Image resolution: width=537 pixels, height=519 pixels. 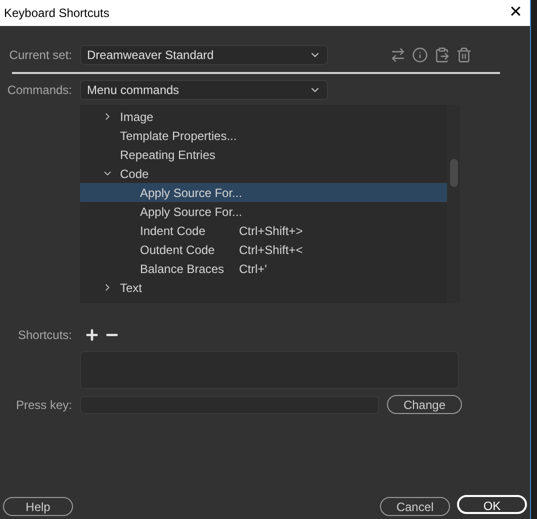 I want to click on field-label: Commands:, so click(x=39, y=90).